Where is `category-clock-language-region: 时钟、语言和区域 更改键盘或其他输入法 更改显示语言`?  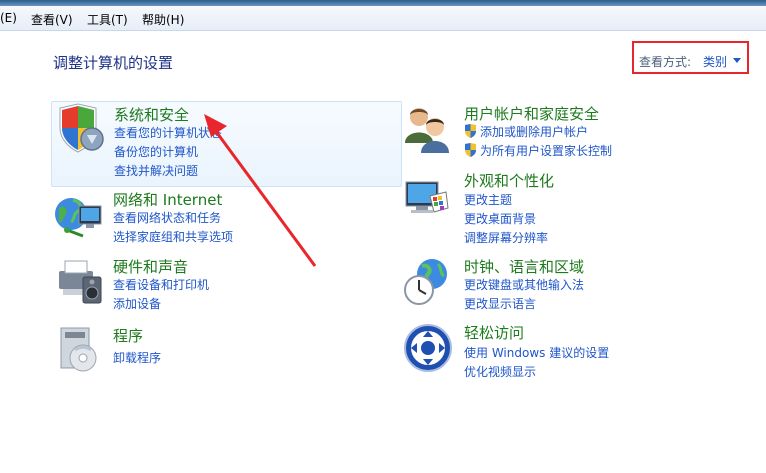
category-clock-language-region: 时钟、语言和区域 更改键盘或其他输入法 更改显示语言 is located at coordinates (572, 285).